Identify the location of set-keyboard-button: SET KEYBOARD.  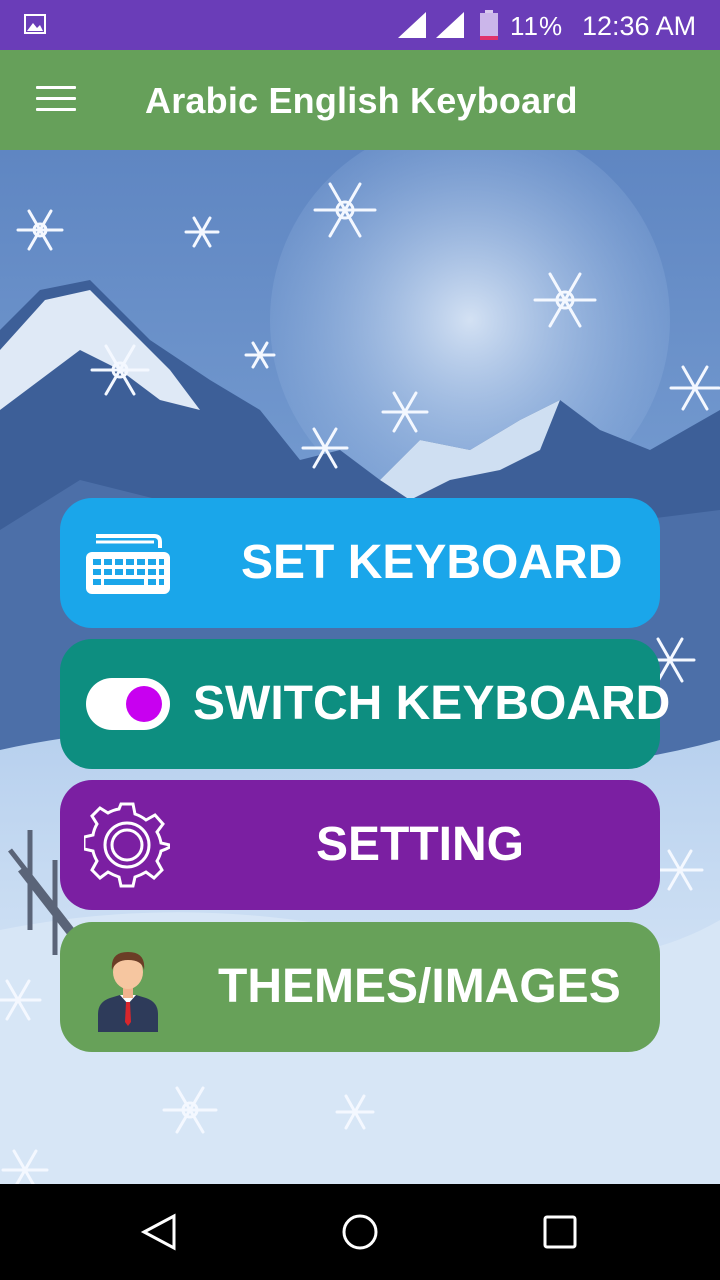
(360, 563).